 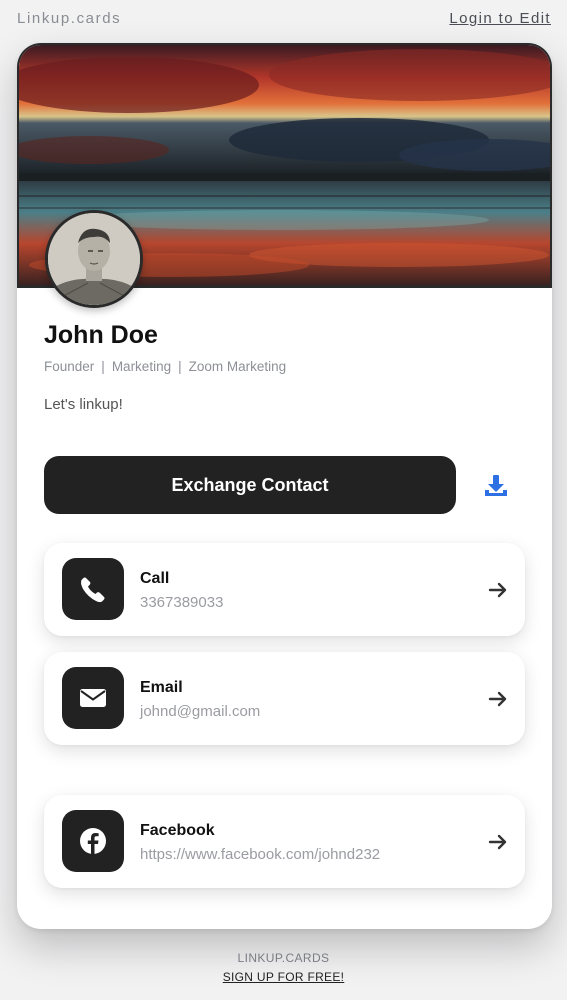 What do you see at coordinates (155, 578) in the screenshot?
I see `link-title: Call` at bounding box center [155, 578].